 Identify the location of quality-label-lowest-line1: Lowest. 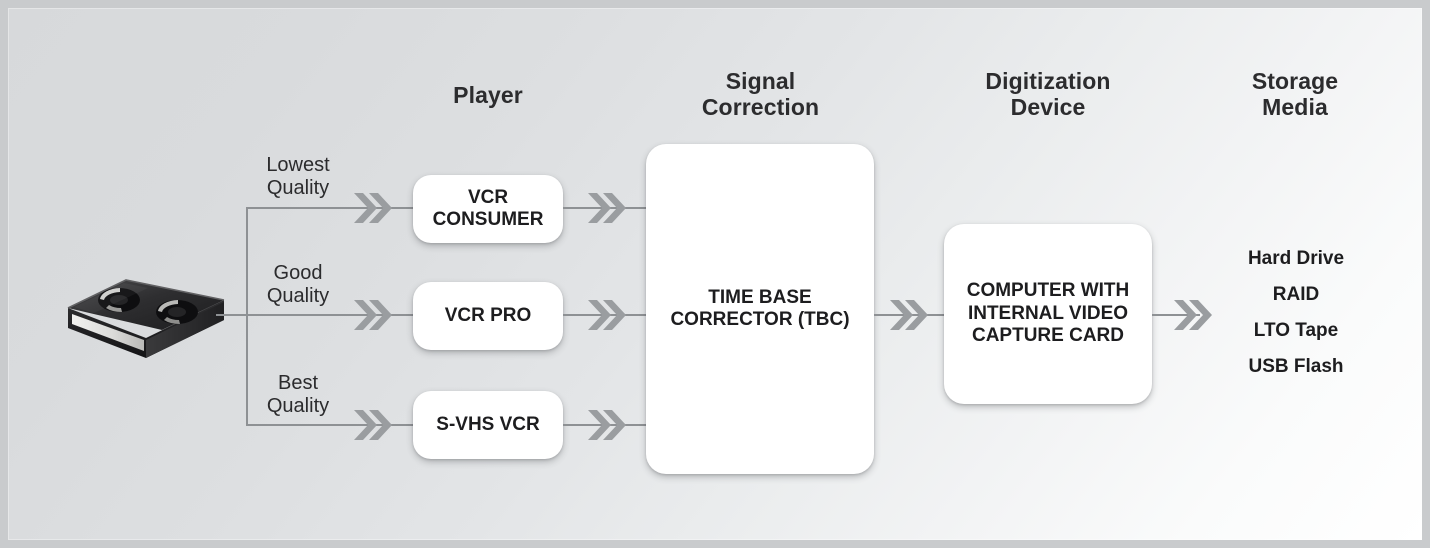
(298, 165).